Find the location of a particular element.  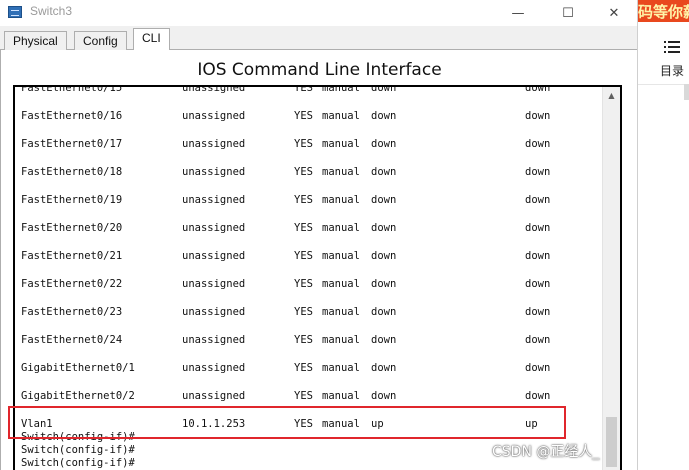

interface-name: GigabitEthernet0/2 is located at coordinates (78, 396).